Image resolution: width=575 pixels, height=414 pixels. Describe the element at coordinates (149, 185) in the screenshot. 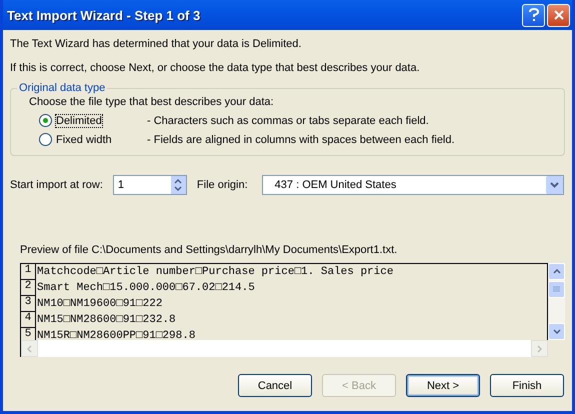

I see `start-row-spinner: 1` at that location.